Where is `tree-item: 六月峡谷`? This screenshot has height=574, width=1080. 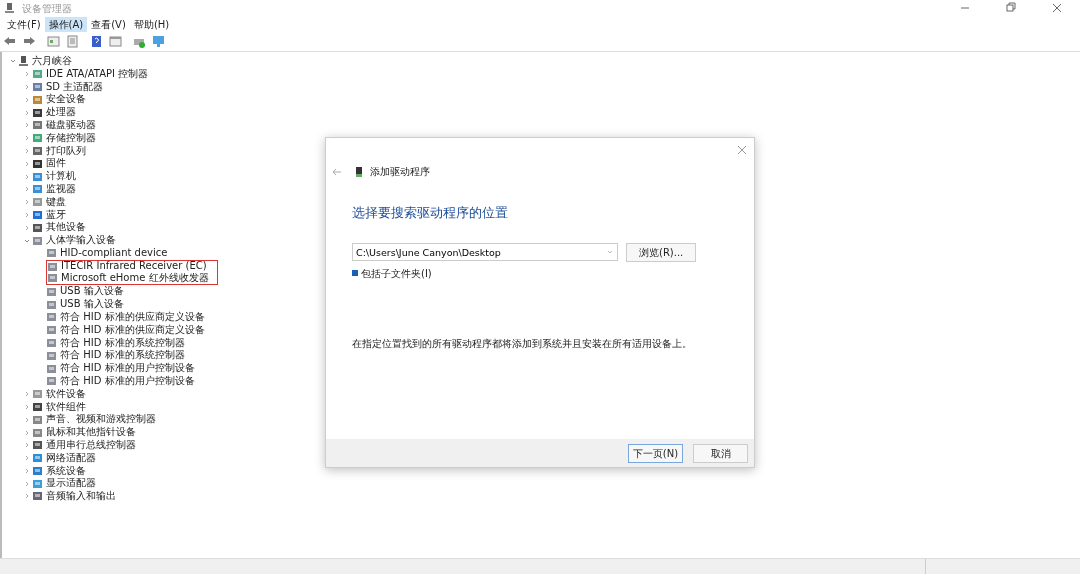 tree-item: 六月峡谷 is located at coordinates (52, 61).